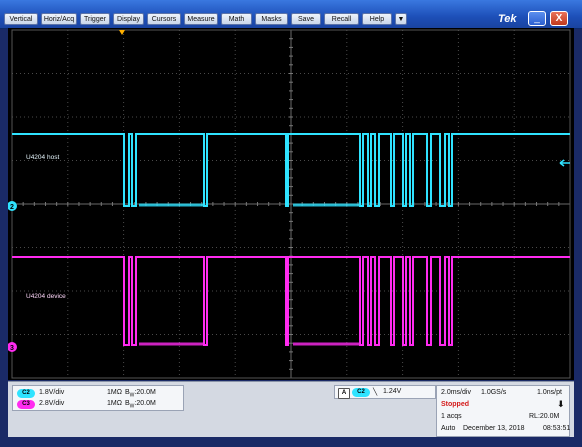 This screenshot has height=447, width=582. What do you see at coordinates (128, 19) in the screenshot?
I see `menu-display-button: Display` at bounding box center [128, 19].